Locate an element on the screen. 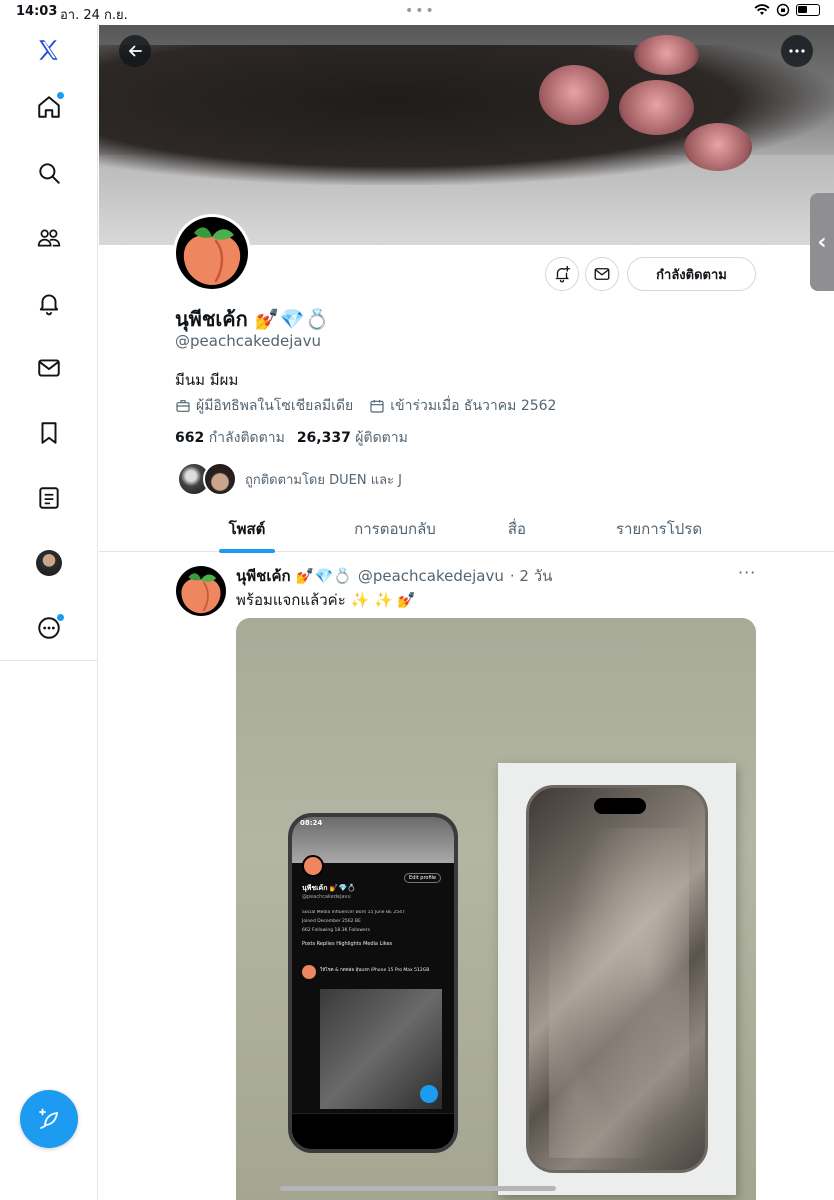  followers-count: 26,337 is located at coordinates (323, 438).